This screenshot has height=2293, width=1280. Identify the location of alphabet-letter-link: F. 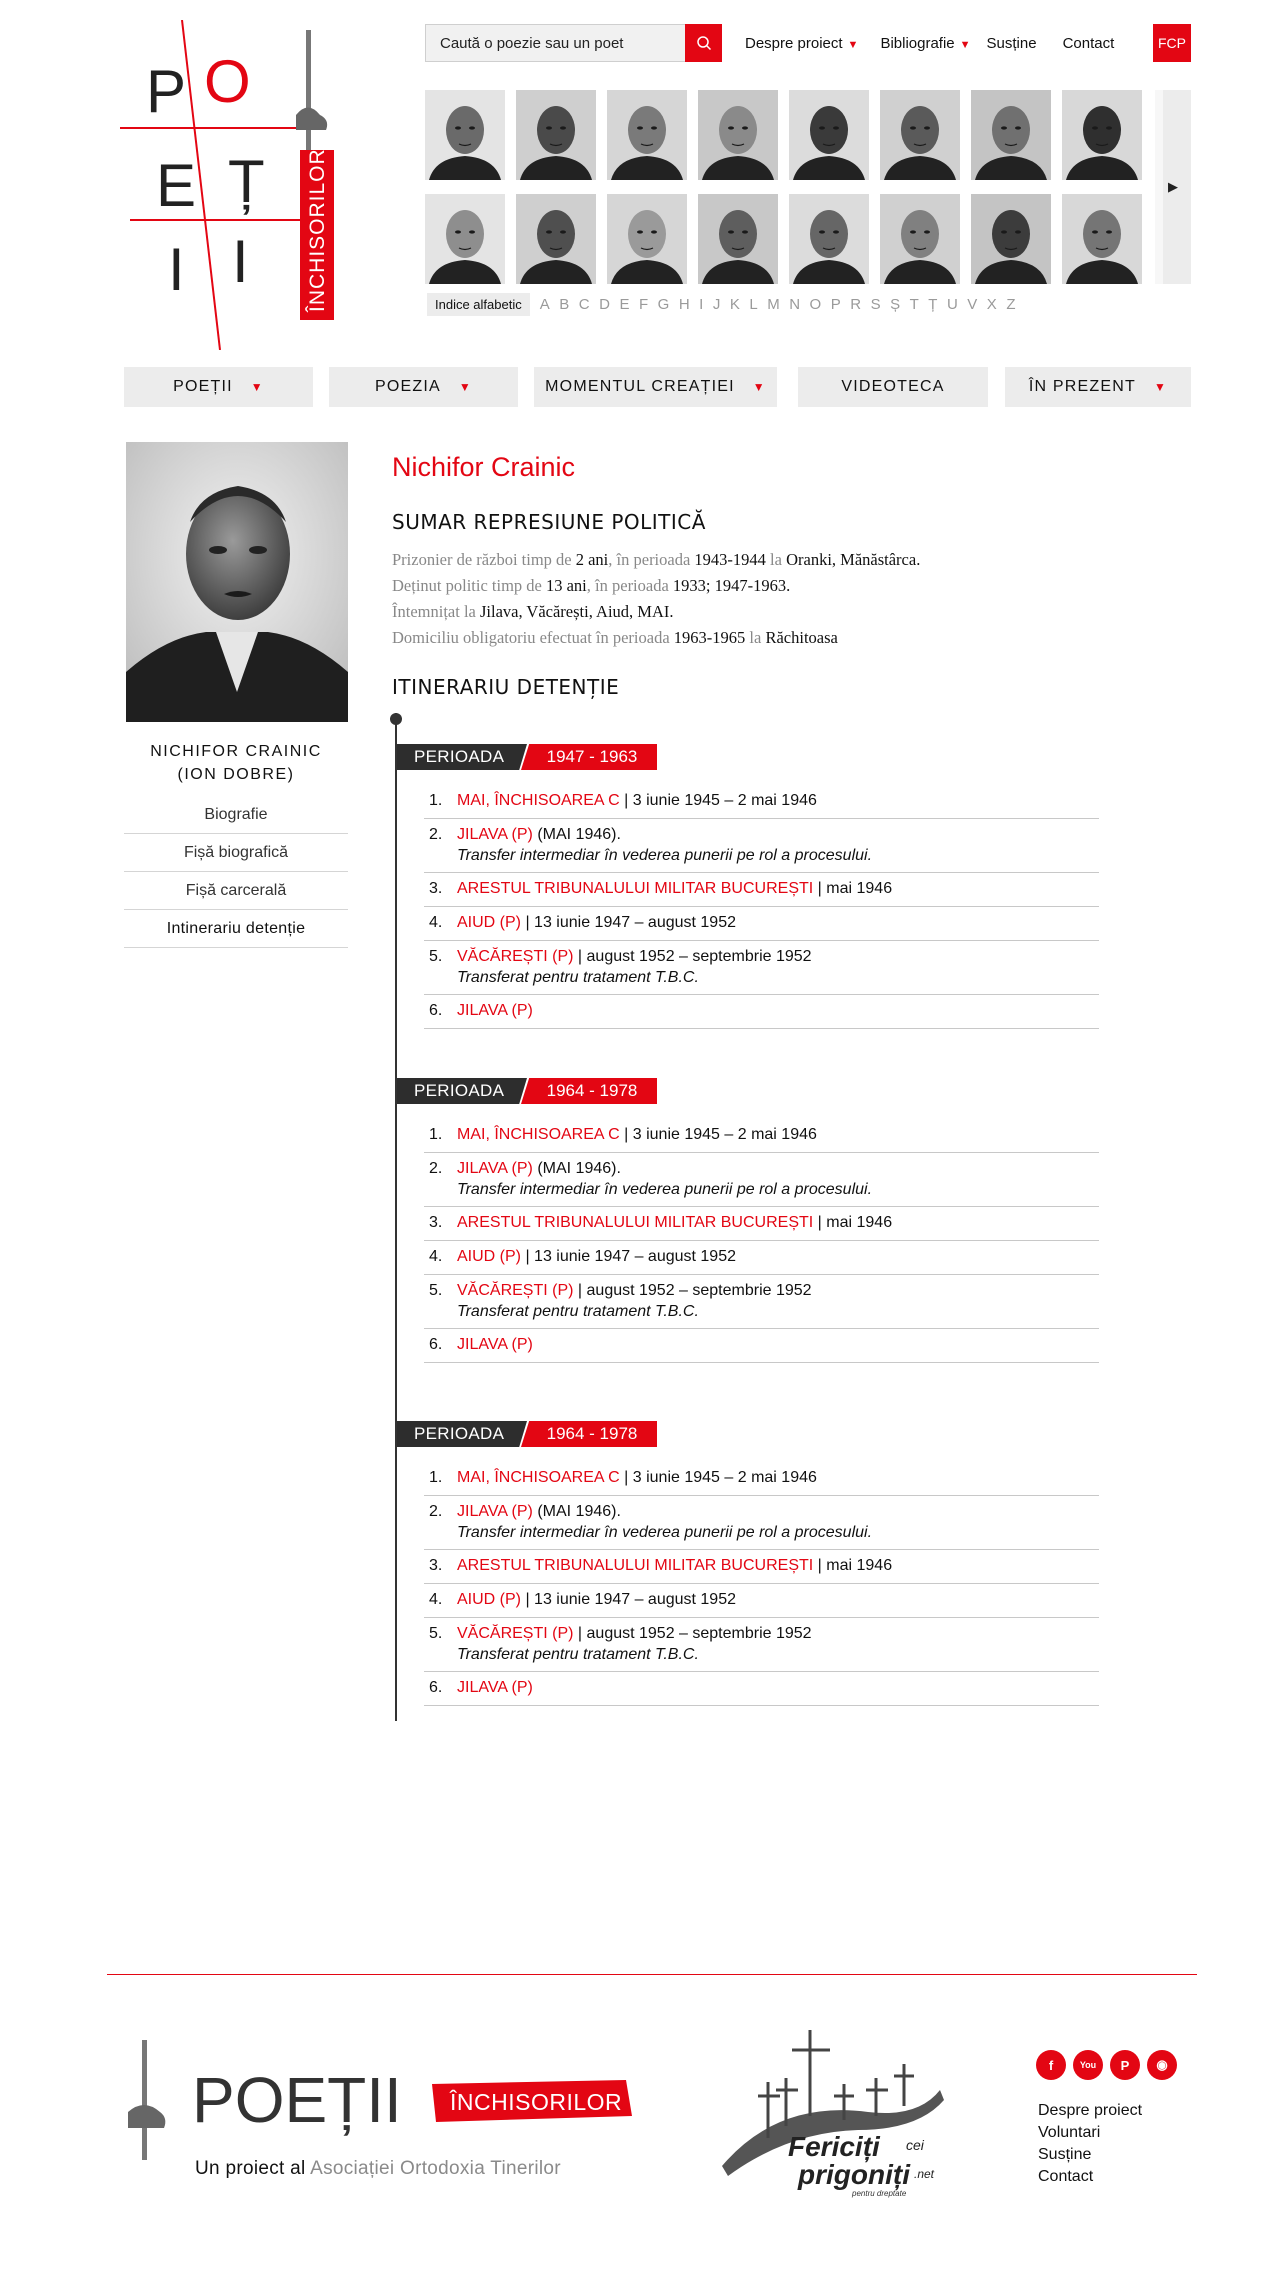
(644, 304).